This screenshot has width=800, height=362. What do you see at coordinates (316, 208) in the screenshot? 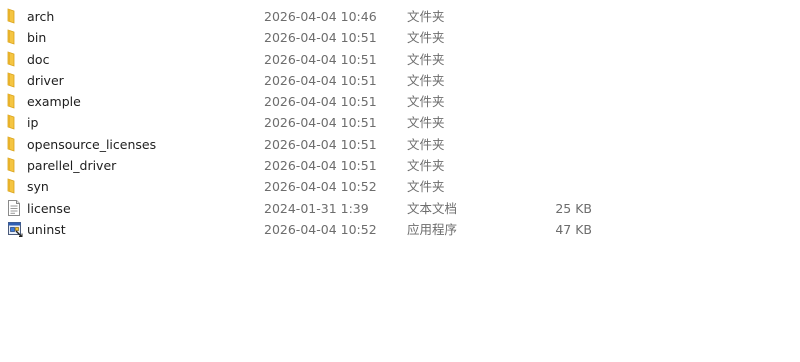
I see `file-date: 2024-01-31 1:39` at bounding box center [316, 208].